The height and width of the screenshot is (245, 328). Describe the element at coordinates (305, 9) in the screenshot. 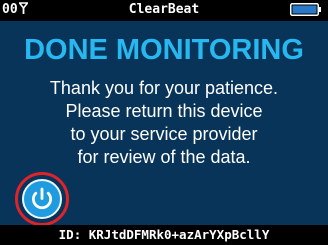

I see `battery-full-icon` at that location.